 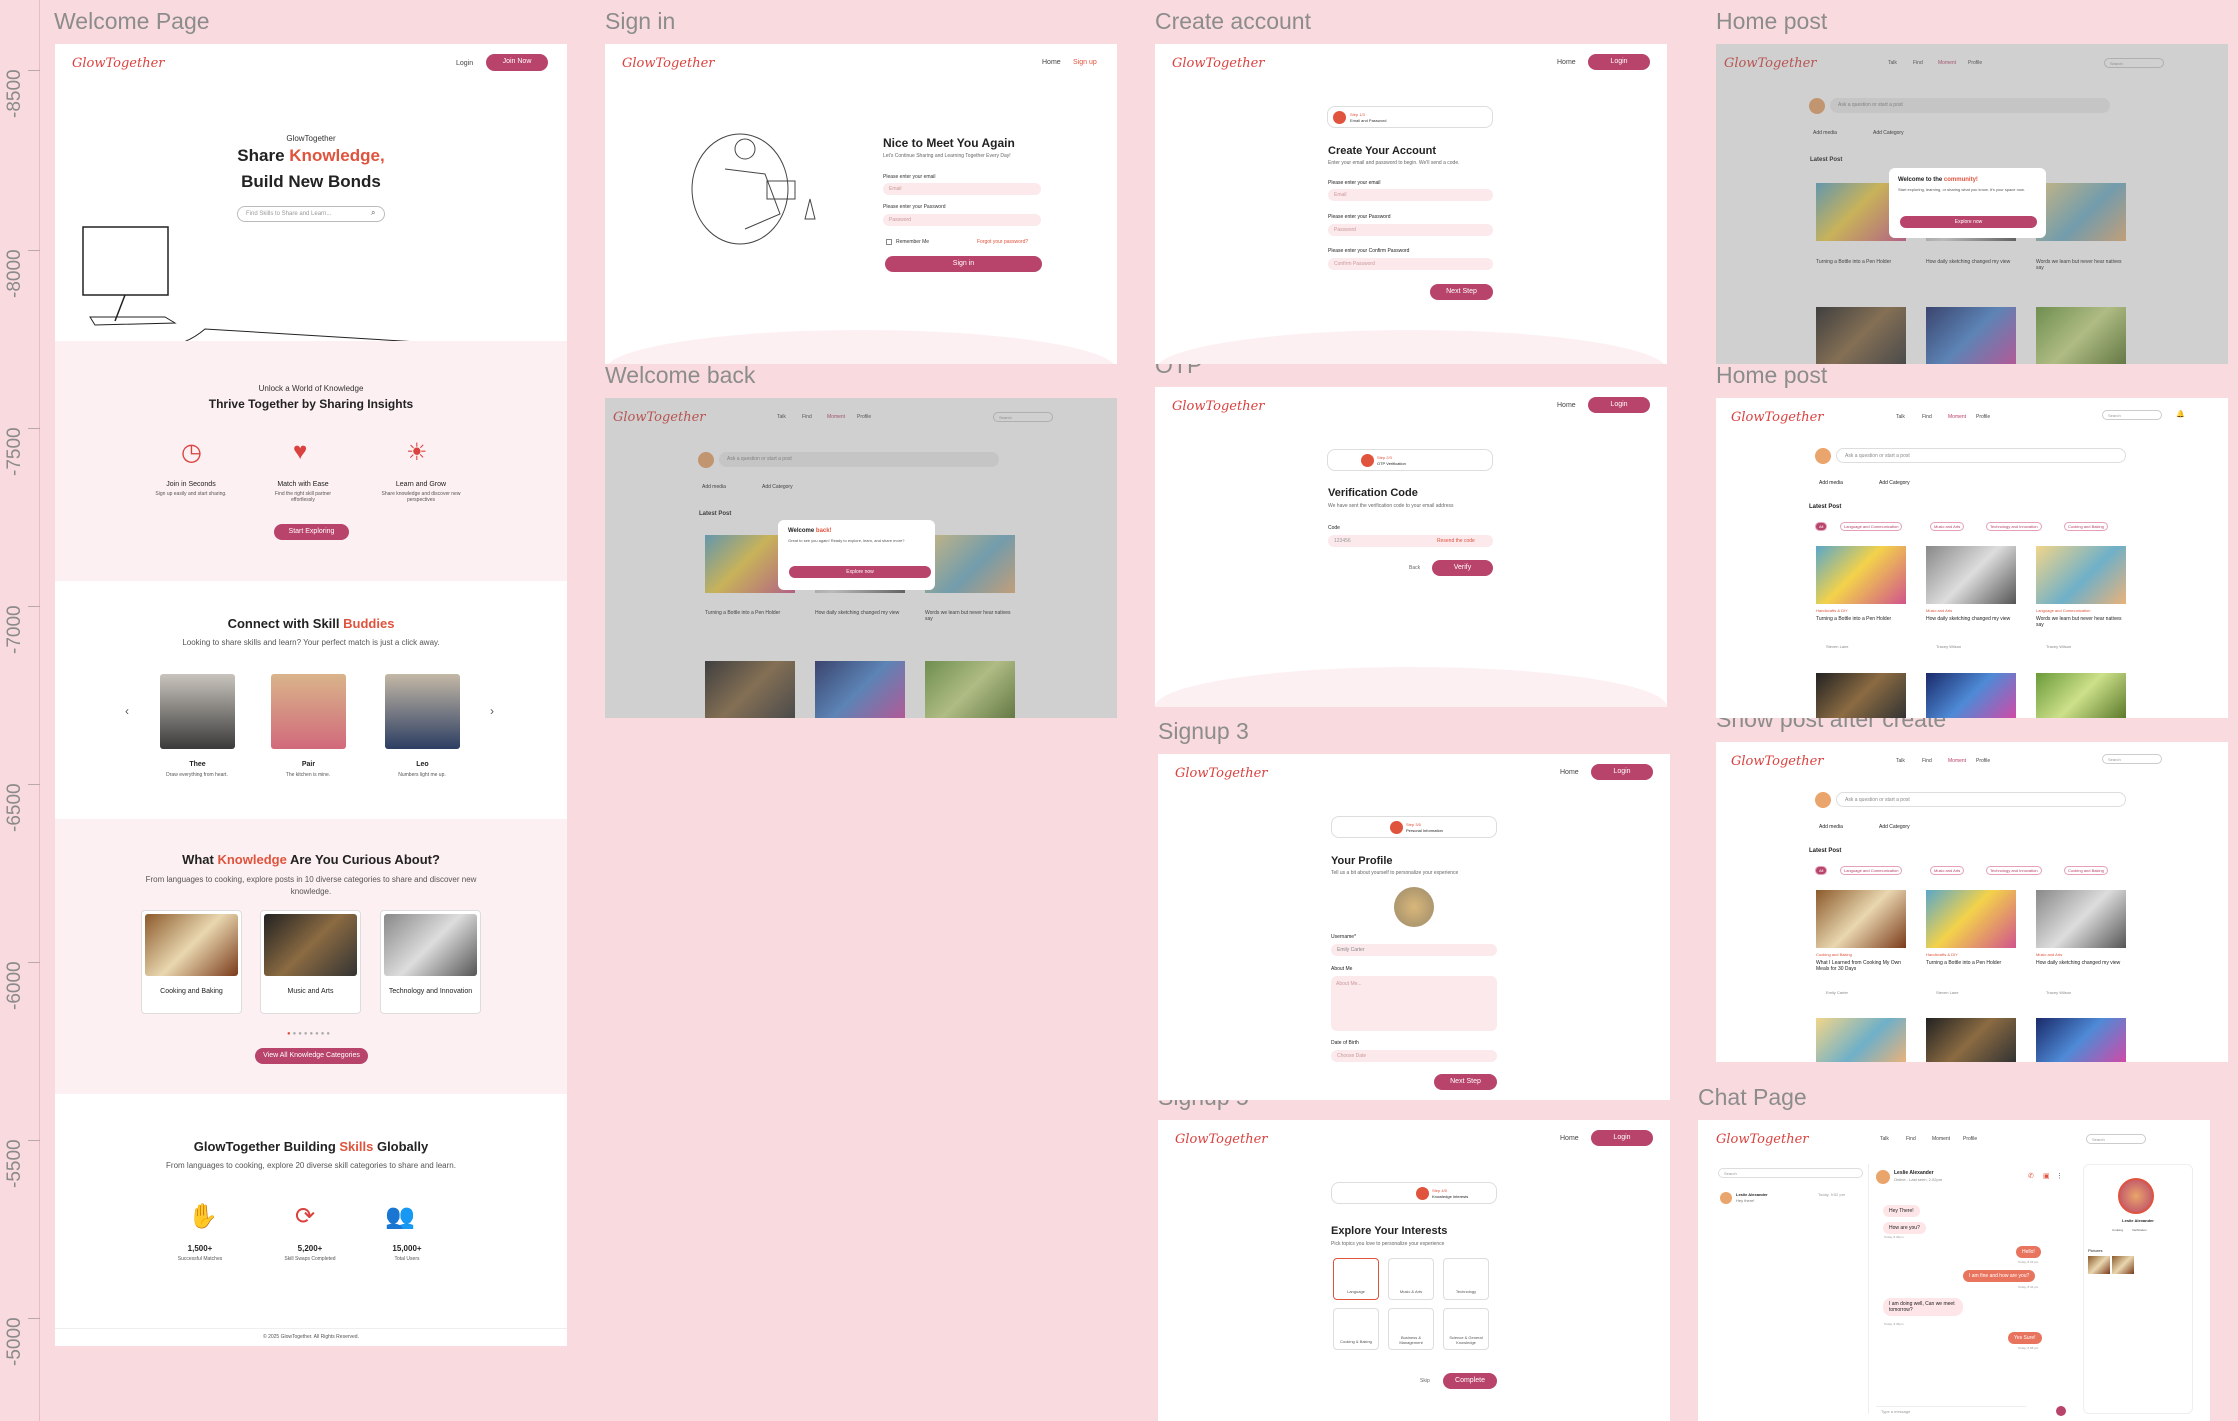 I want to click on forgot-password-link: Forgot your password?, so click(x=1002, y=242).